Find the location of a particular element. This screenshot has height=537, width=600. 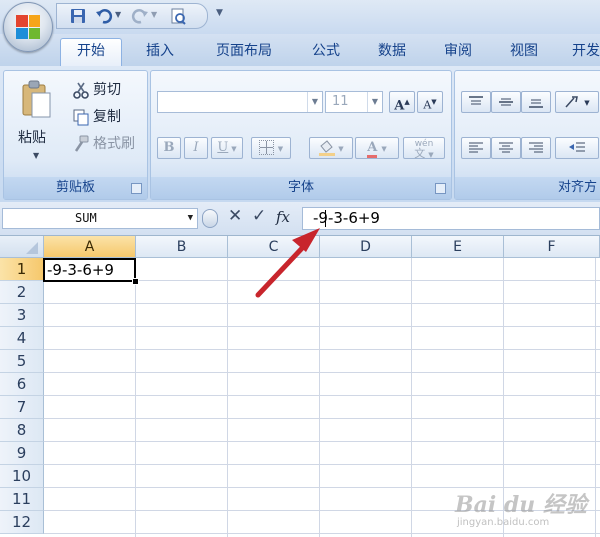

align-center-button is located at coordinates (506, 148).